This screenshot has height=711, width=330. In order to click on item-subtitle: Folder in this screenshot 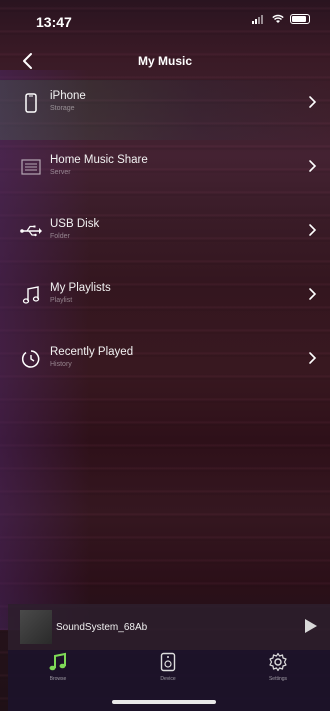, I will do `click(60, 236)`.